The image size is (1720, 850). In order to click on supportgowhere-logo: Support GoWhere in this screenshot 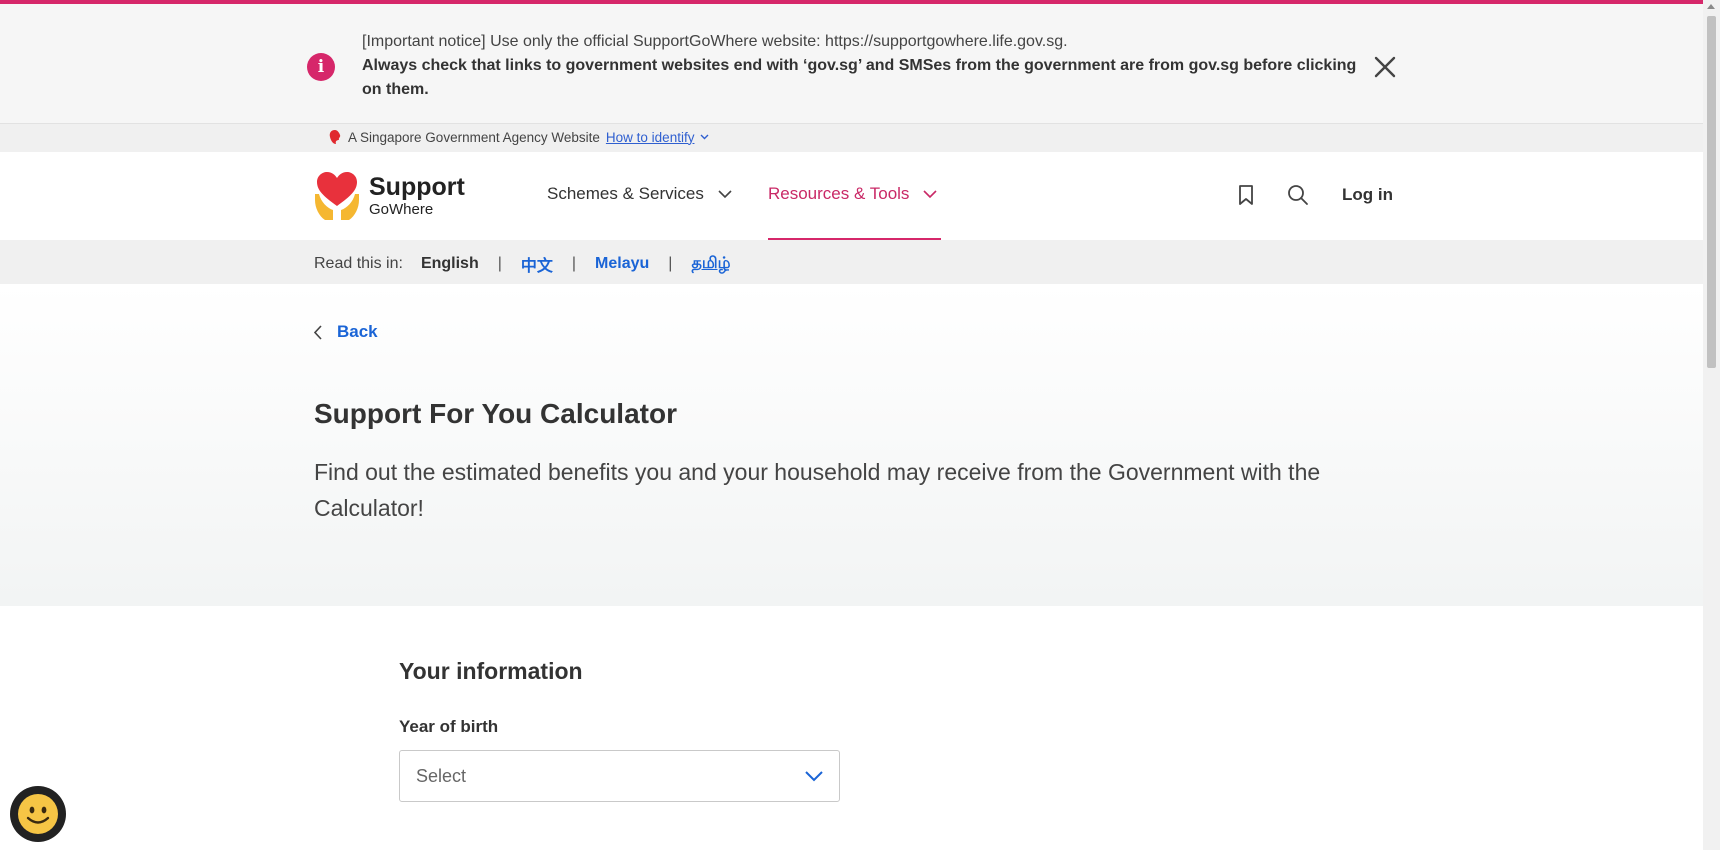, I will do `click(389, 196)`.